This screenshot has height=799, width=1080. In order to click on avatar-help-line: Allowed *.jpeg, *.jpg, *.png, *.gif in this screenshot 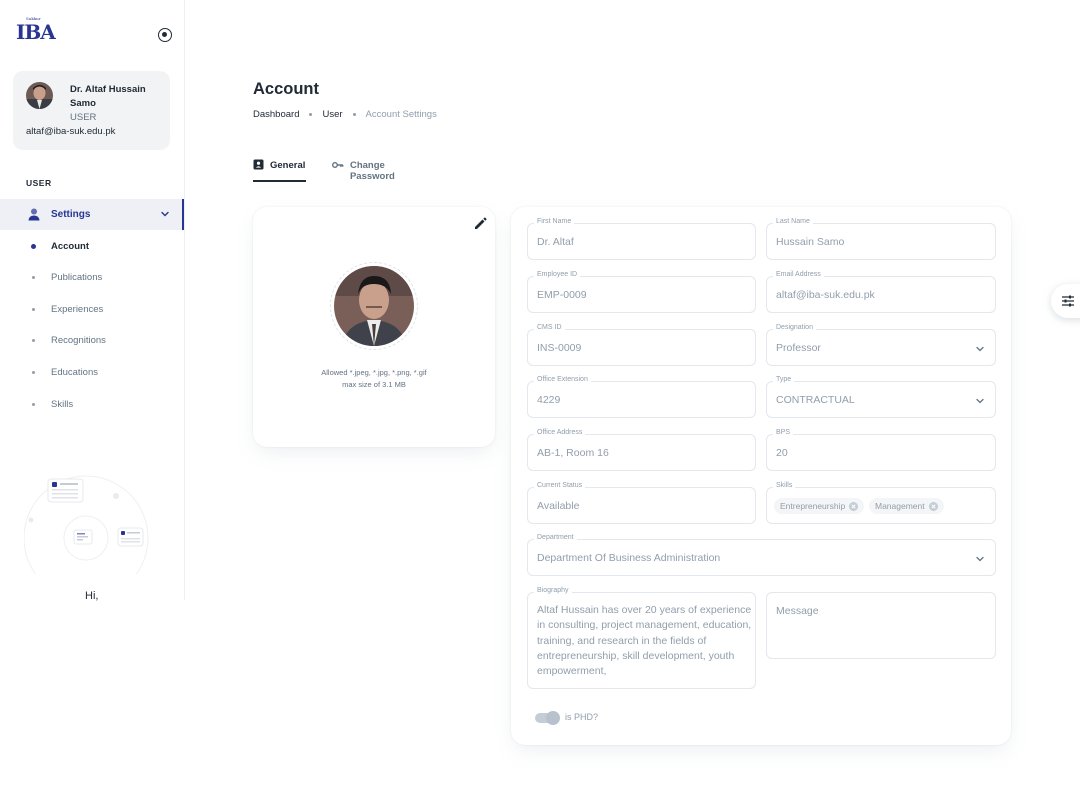, I will do `click(374, 372)`.